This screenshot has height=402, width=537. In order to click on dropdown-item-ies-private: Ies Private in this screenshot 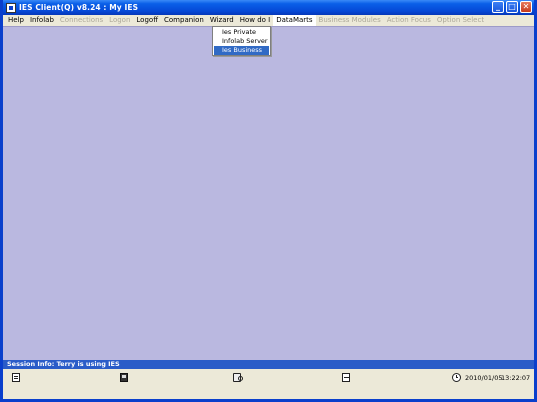, I will do `click(241, 32)`.